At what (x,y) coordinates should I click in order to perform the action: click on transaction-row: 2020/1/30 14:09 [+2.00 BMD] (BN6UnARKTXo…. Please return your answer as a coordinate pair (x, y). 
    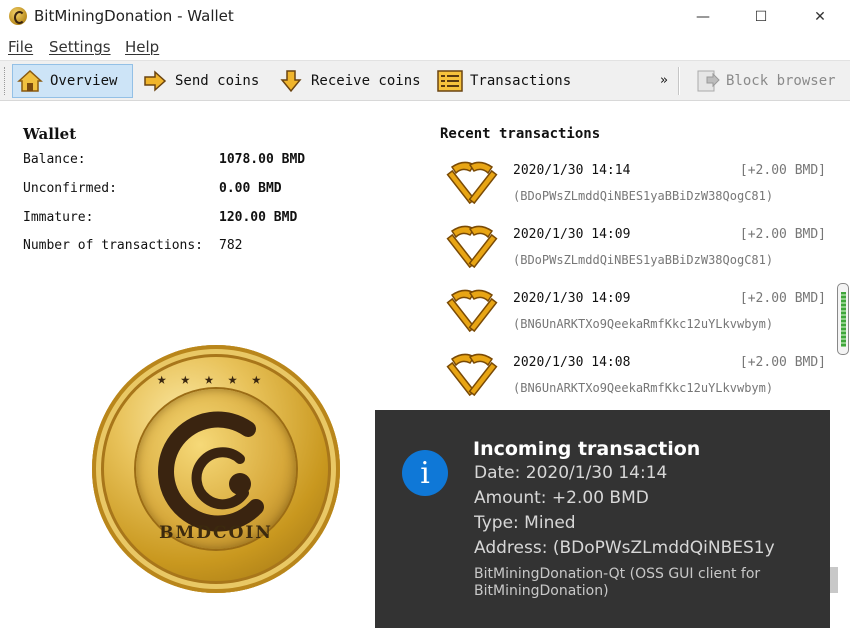
    Looking at the image, I should click on (635, 314).